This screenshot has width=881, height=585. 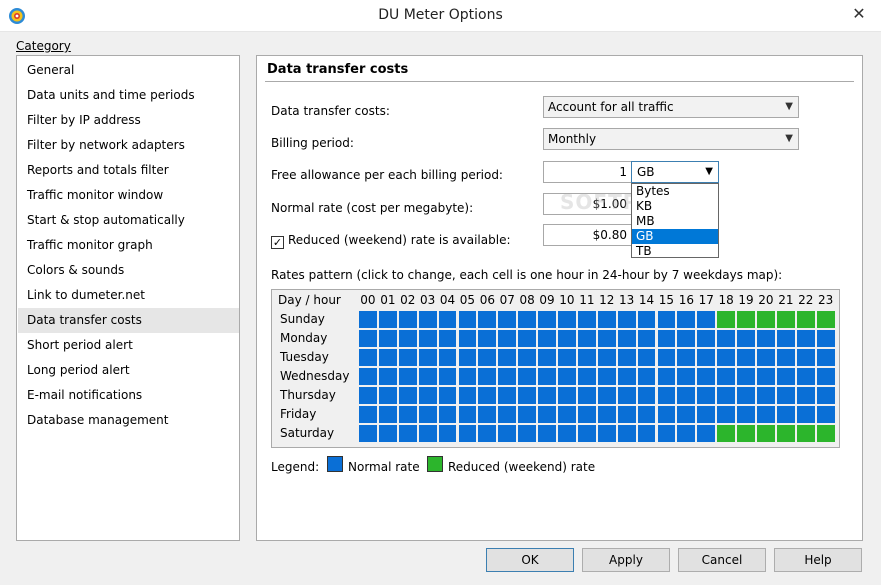 I want to click on billing-combo: Monthly ▼, so click(x=671, y=139).